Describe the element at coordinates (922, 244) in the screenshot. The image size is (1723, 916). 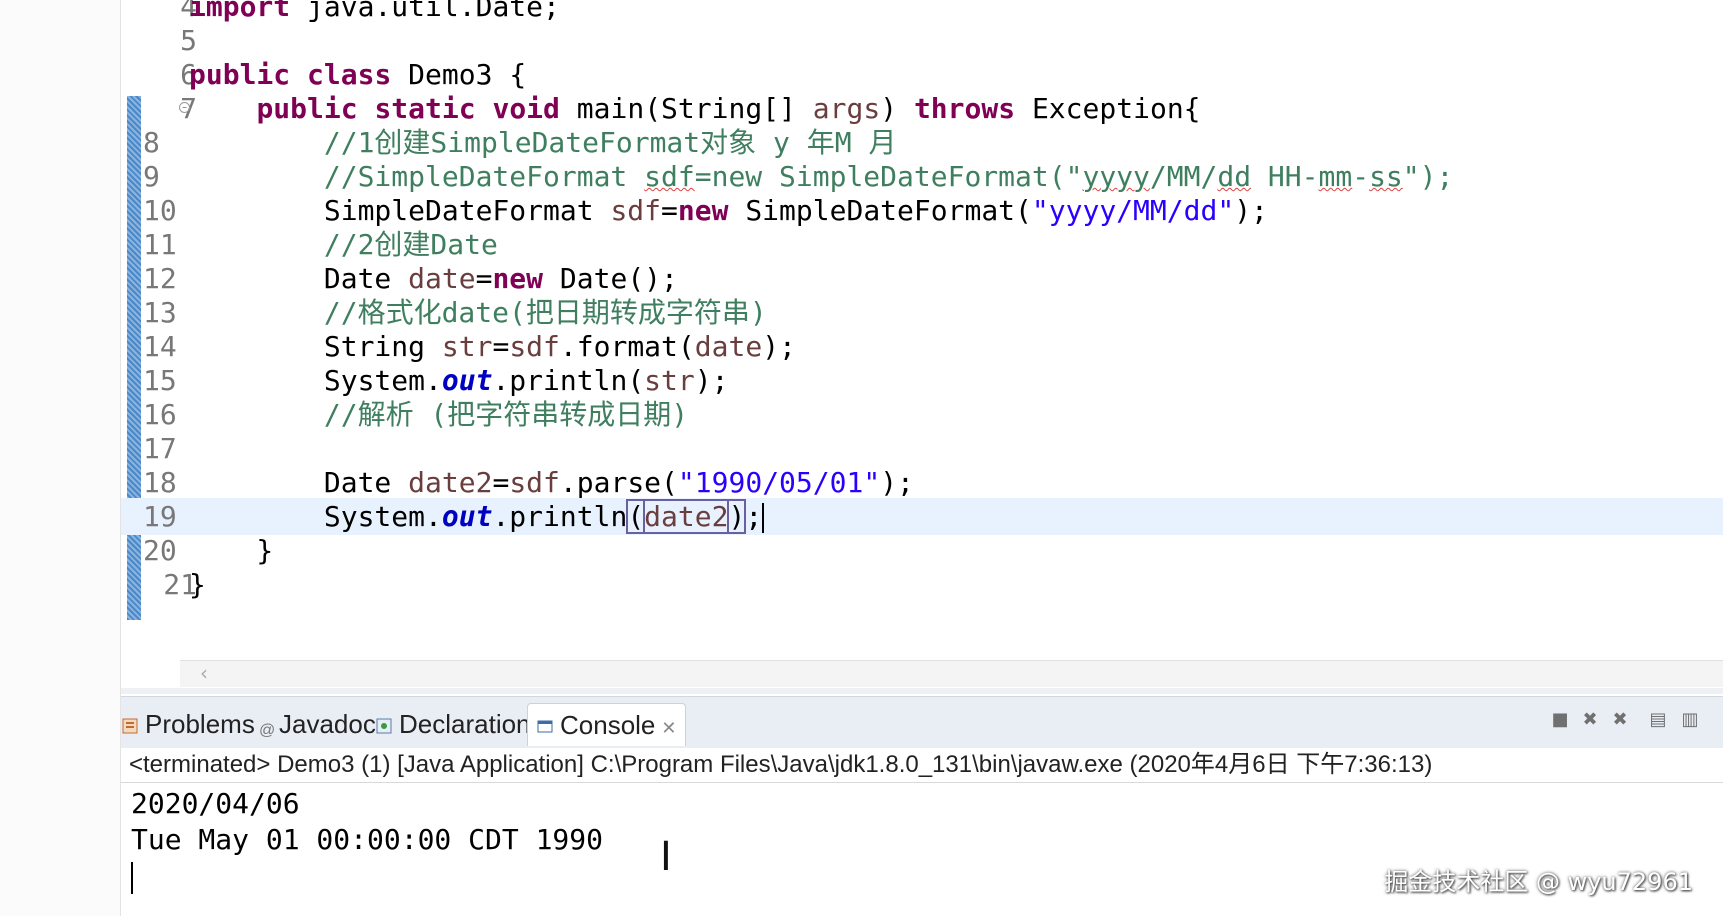
I see `code-line: 11 //2创建Date` at that location.